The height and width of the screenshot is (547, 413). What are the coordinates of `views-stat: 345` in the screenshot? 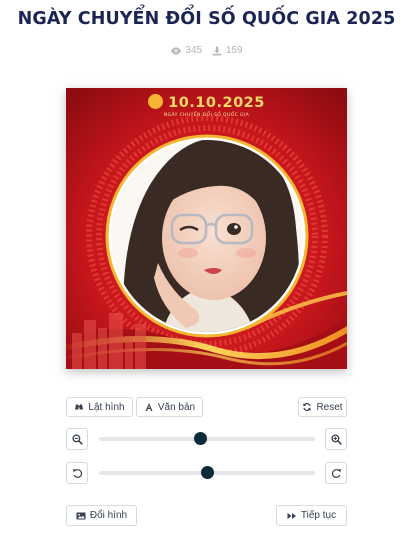 It's located at (186, 50).